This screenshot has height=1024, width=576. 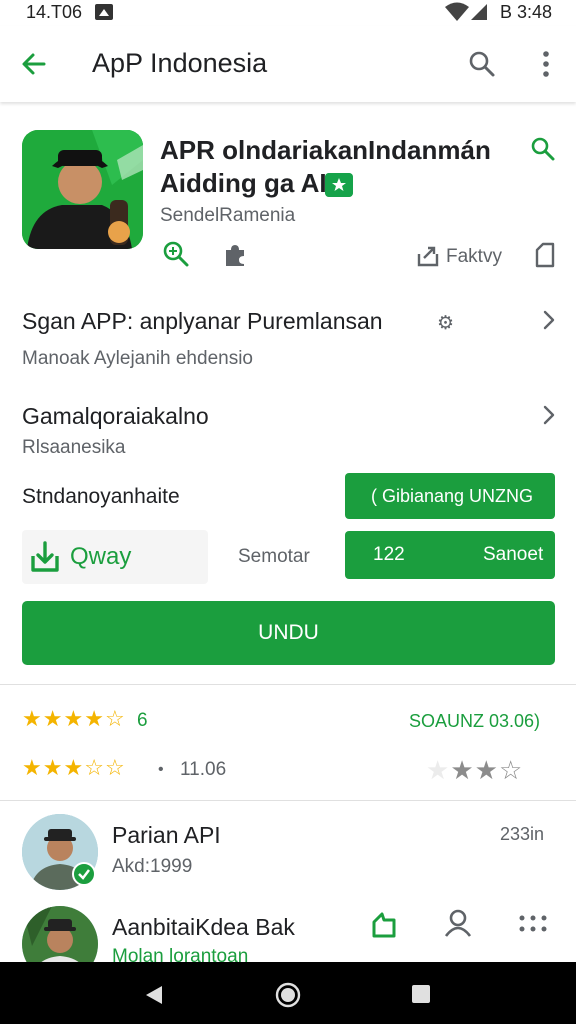 What do you see at coordinates (166, 835) in the screenshot?
I see `review-name-0: Parian API` at bounding box center [166, 835].